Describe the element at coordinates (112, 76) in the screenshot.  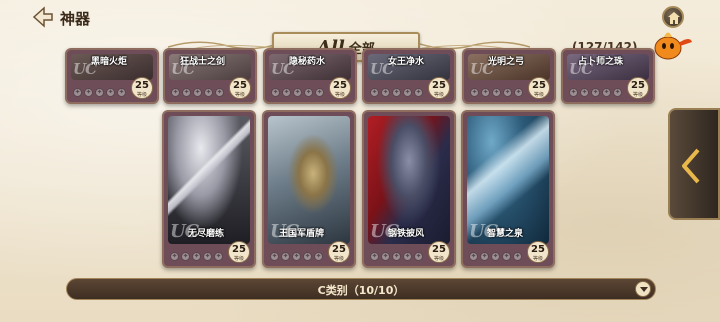
I see `artifact-card: 黑暗火炬 UC ✦ ✦ ✦ ✦ ✦ 25 等级` at that location.